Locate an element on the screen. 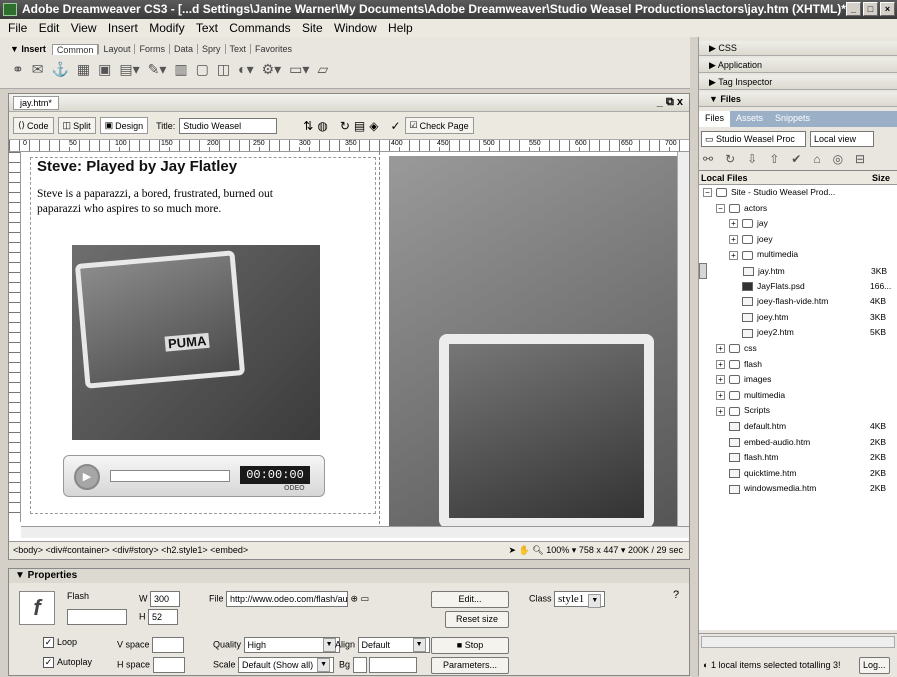 The height and width of the screenshot is (677, 897). stop-button: ■ Stop is located at coordinates (470, 645).